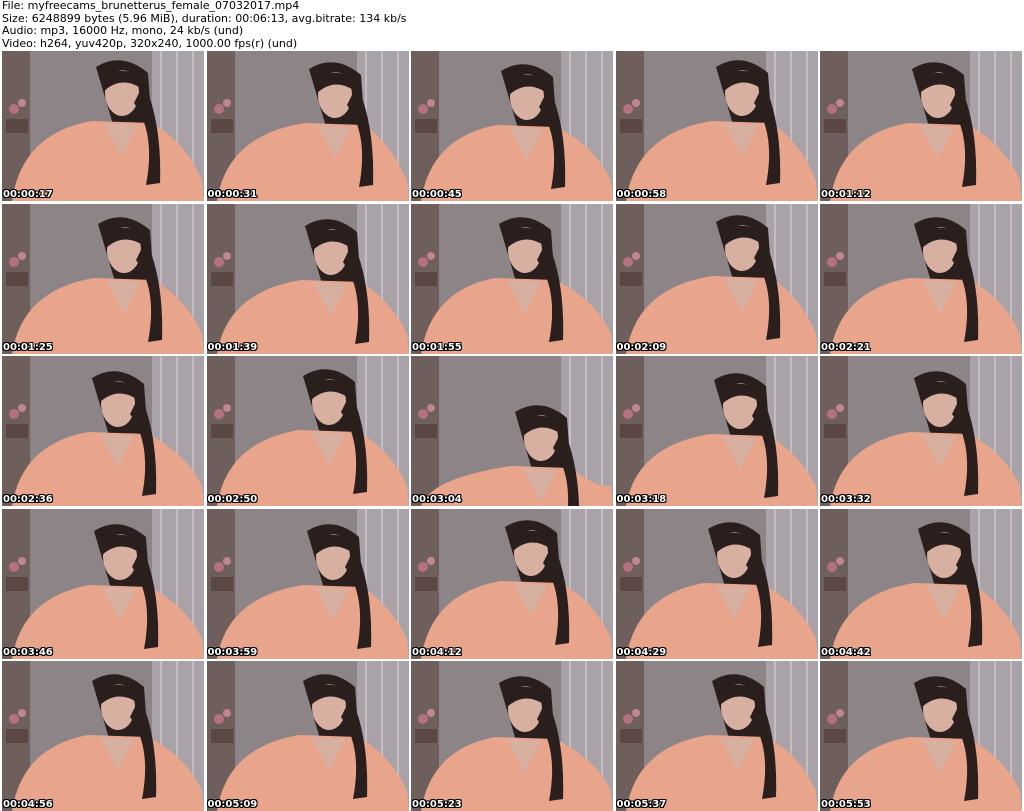 Image resolution: width=1024 pixels, height=811 pixels. I want to click on thumbnail-timestamp: 00:04:56, so click(28, 804).